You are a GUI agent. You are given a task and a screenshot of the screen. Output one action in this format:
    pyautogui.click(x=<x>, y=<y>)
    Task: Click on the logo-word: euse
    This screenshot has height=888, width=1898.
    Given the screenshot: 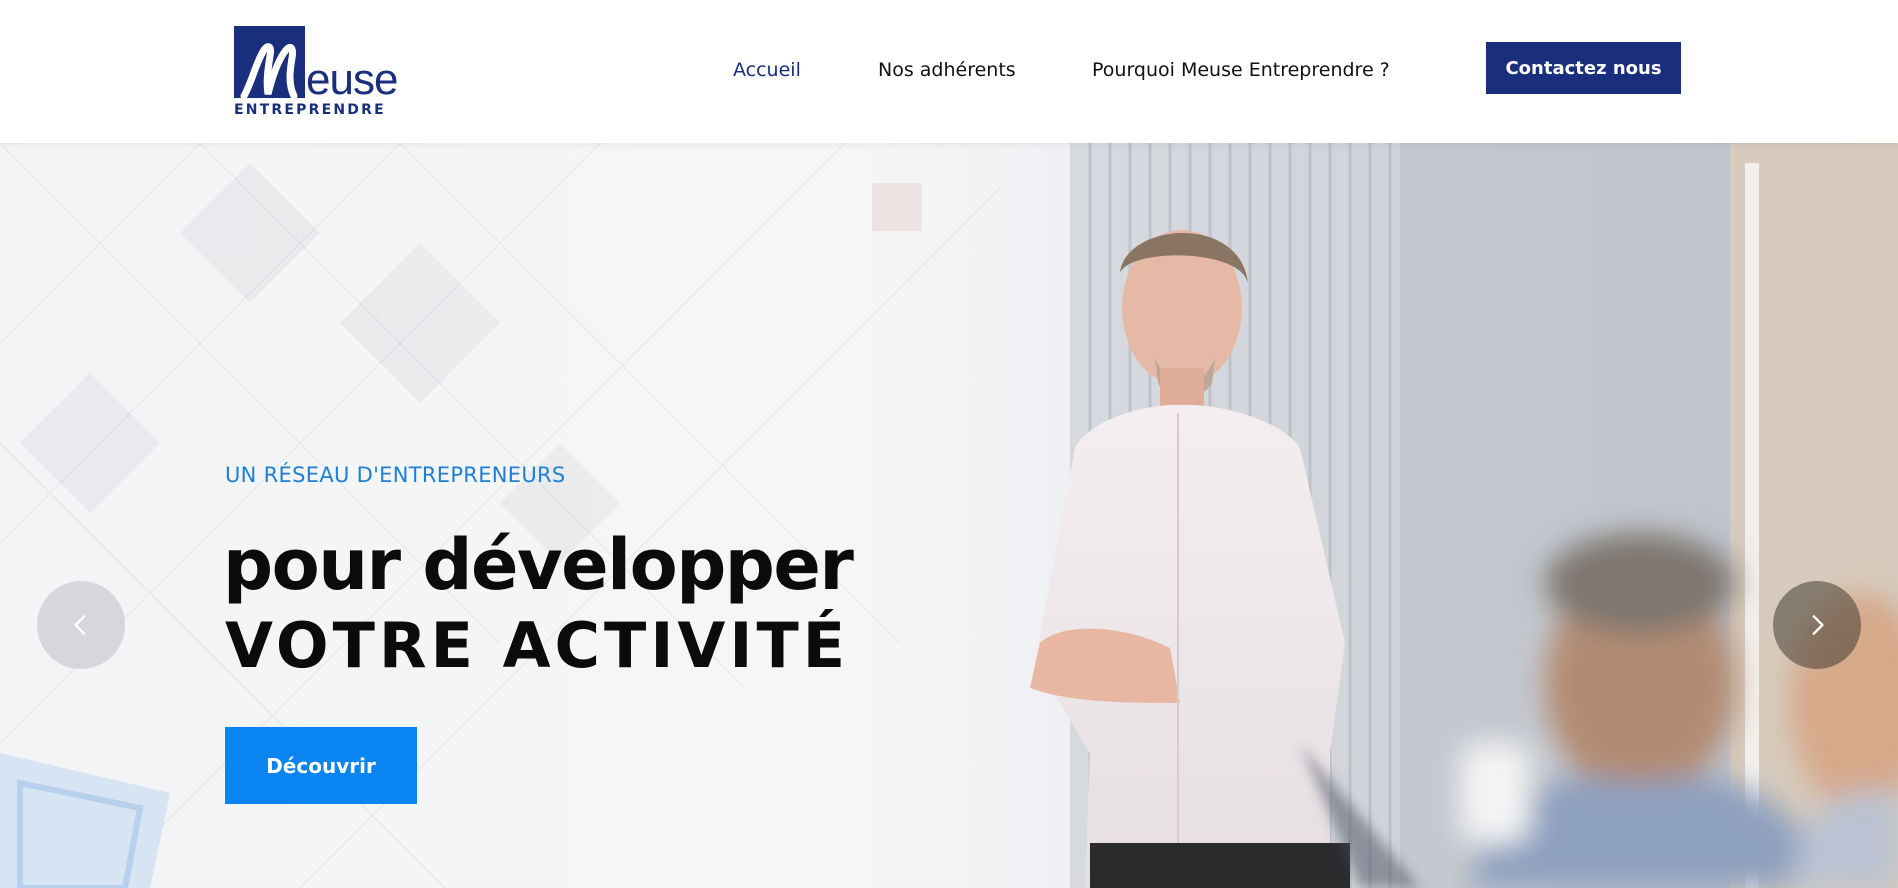 What is the action you would take?
    pyautogui.click(x=352, y=79)
    